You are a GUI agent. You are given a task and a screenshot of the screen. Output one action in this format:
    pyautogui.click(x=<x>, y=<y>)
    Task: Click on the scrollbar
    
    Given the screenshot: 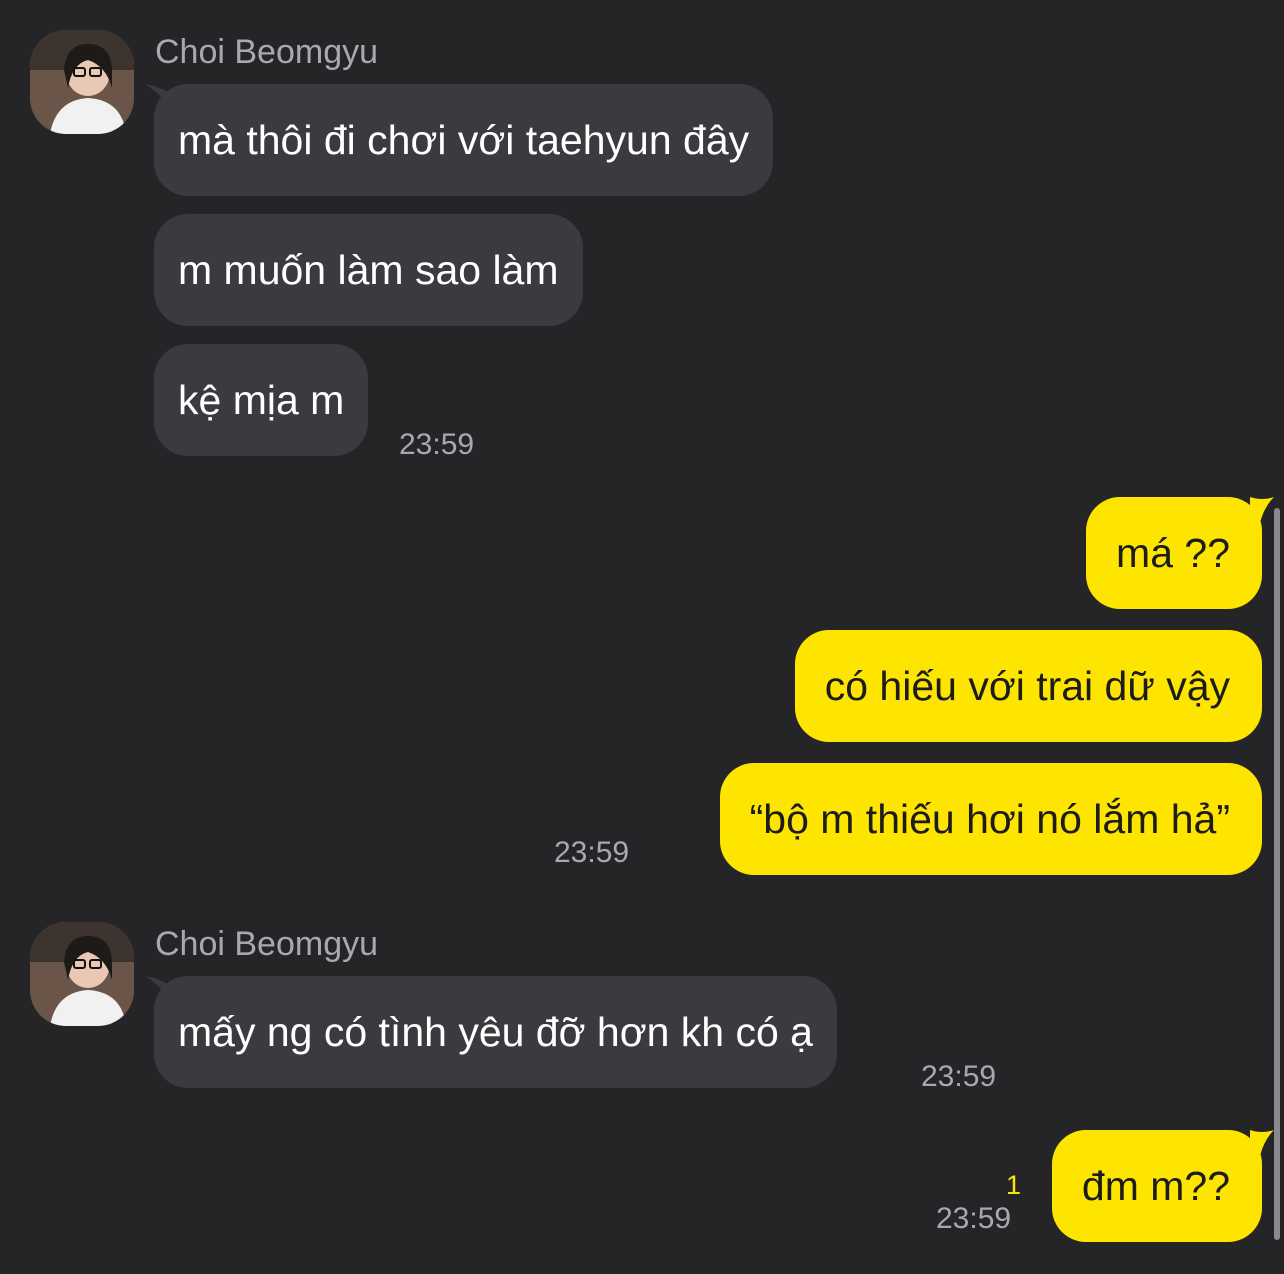 What is the action you would take?
    pyautogui.click(x=1277, y=874)
    